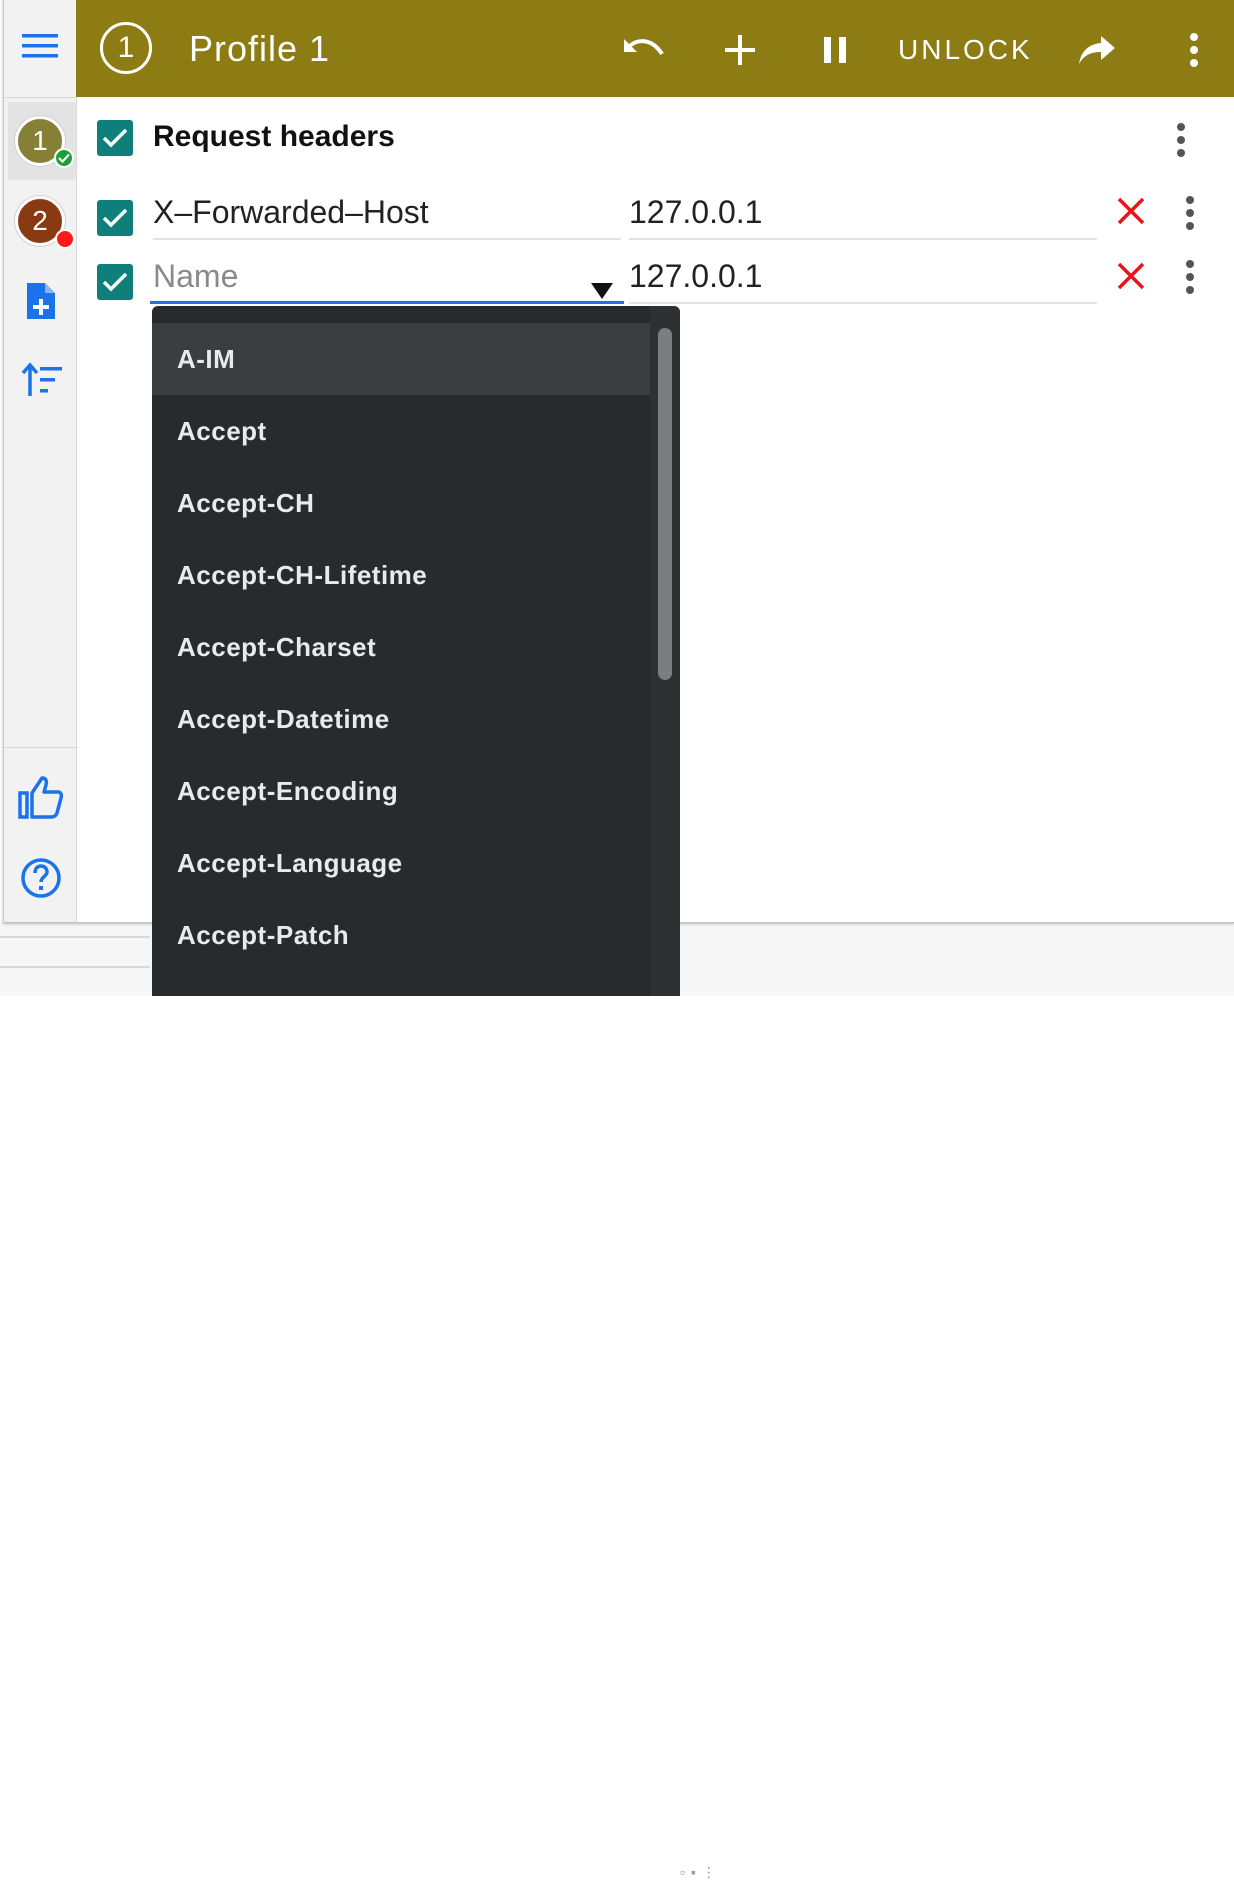 Image resolution: width=1234 pixels, height=1881 pixels. What do you see at coordinates (40, 220) in the screenshot?
I see `profile-number: 2` at bounding box center [40, 220].